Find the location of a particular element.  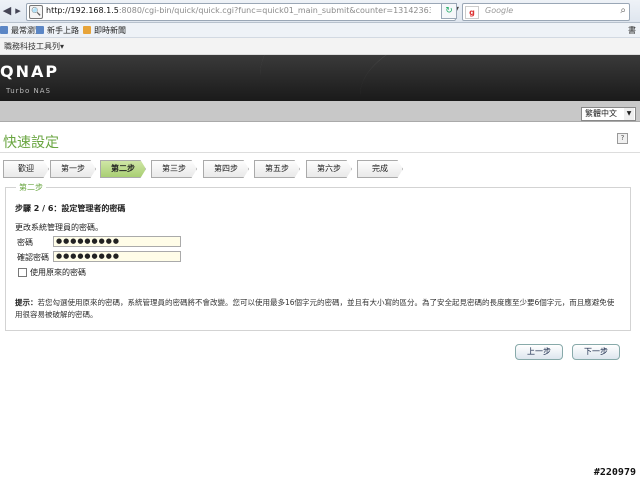

step-5: 第五步 is located at coordinates (277, 169).